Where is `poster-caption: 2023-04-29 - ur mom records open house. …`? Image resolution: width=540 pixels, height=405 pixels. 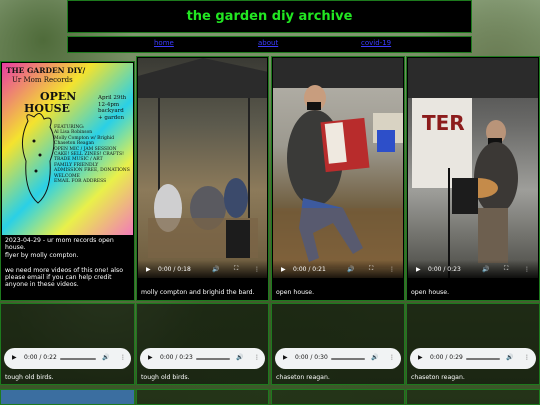
poster-caption: 2023-04-29 - ur mom records open house. … is located at coordinates (64, 263).